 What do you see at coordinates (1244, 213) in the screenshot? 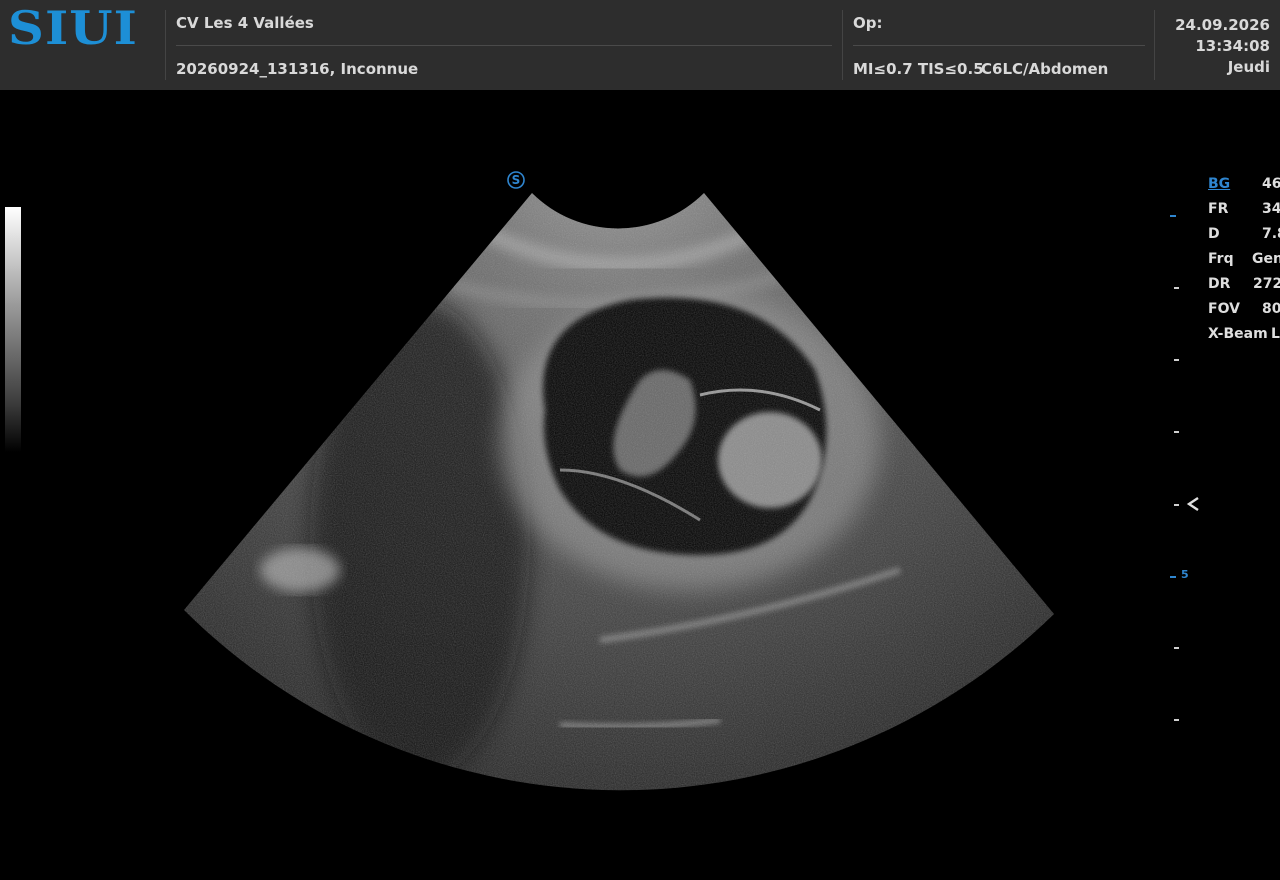
I see `param-row-fr: FR 34` at bounding box center [1244, 213].